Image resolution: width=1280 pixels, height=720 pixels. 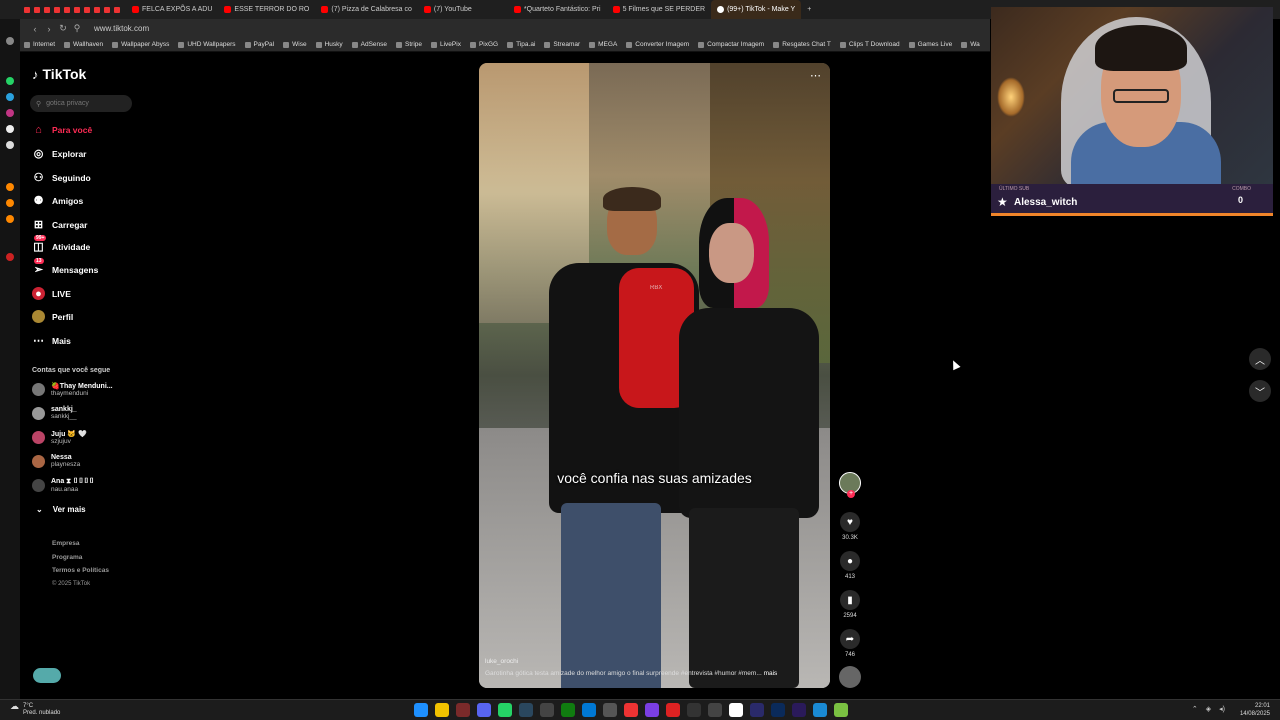 I want to click on start-icon, so click(x=421, y=710).